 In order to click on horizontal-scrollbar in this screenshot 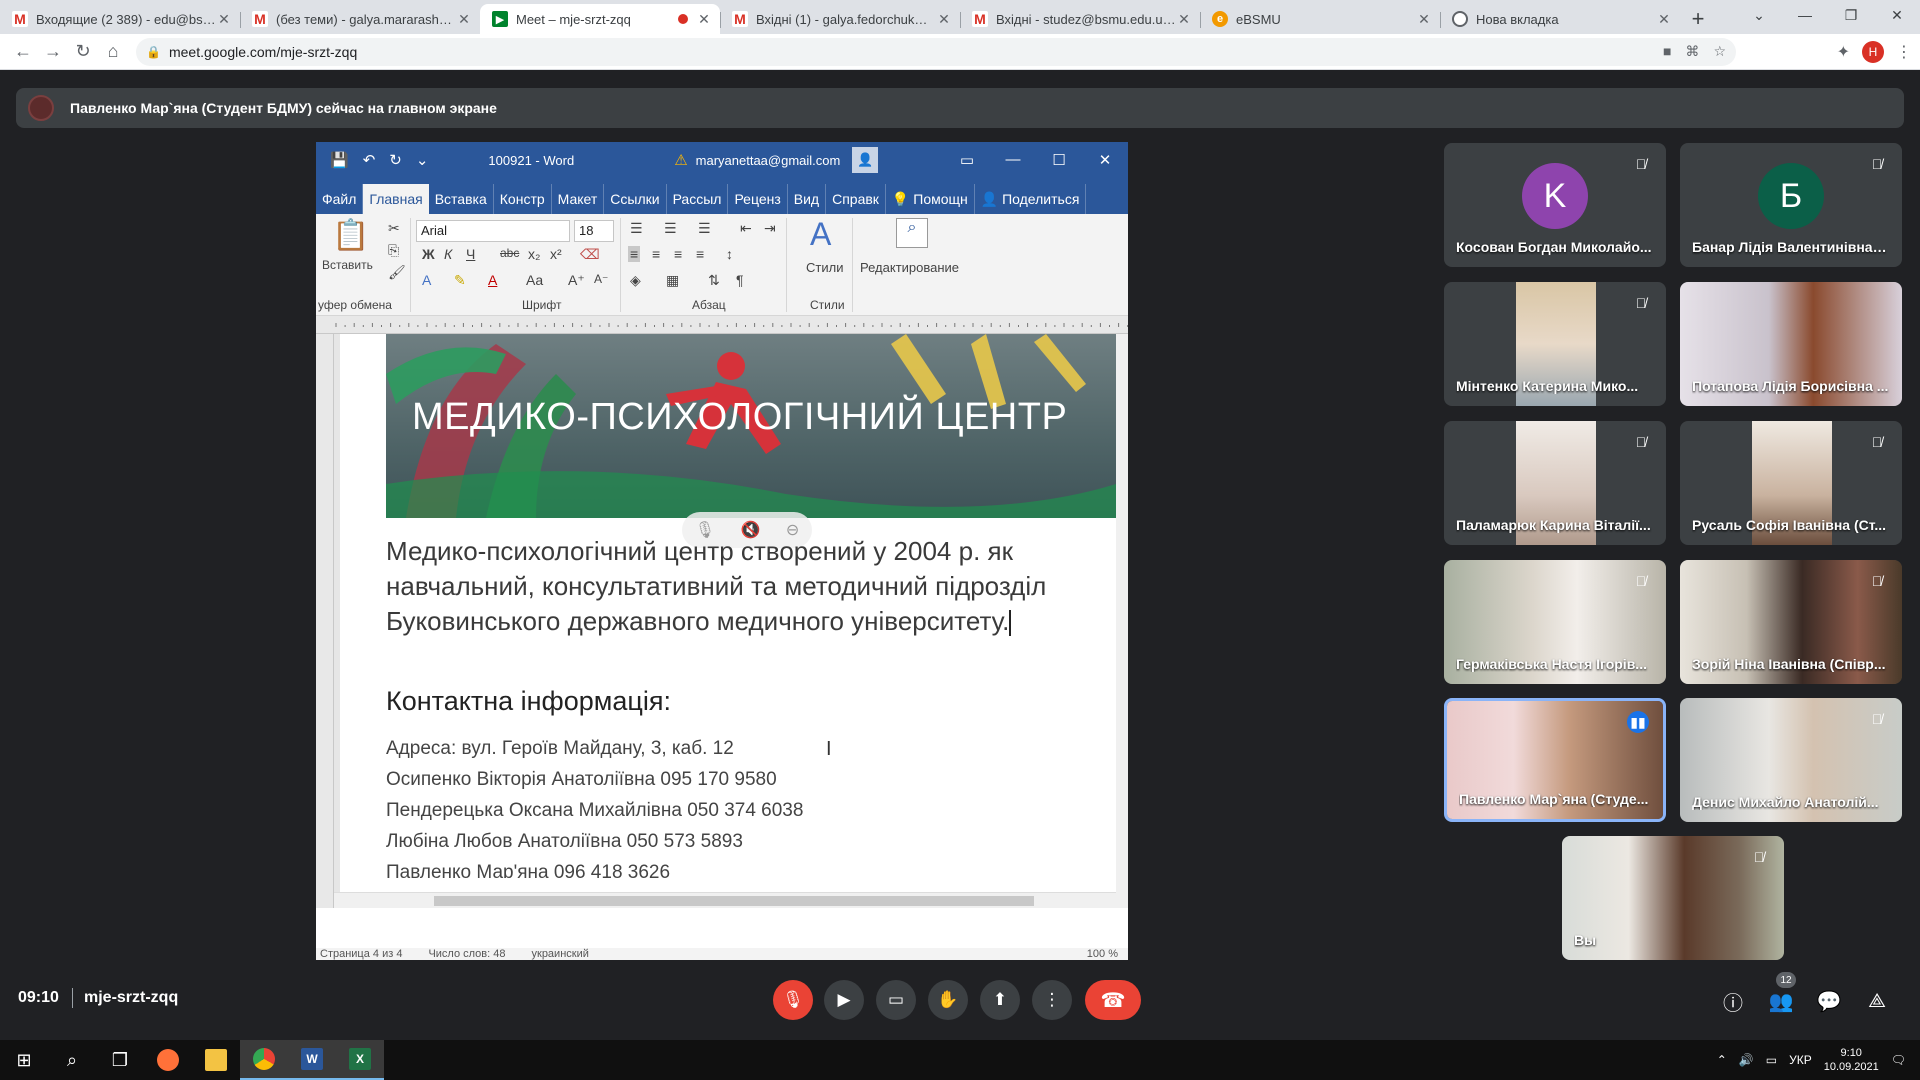, I will do `click(725, 900)`.